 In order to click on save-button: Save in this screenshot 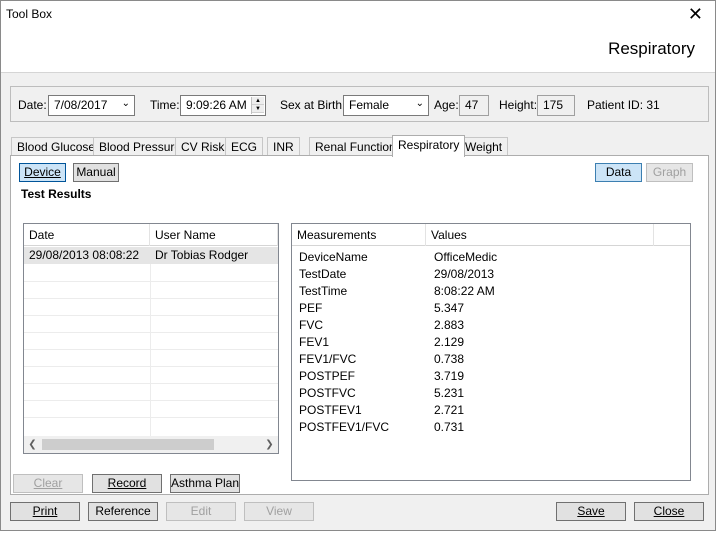, I will do `click(591, 511)`.